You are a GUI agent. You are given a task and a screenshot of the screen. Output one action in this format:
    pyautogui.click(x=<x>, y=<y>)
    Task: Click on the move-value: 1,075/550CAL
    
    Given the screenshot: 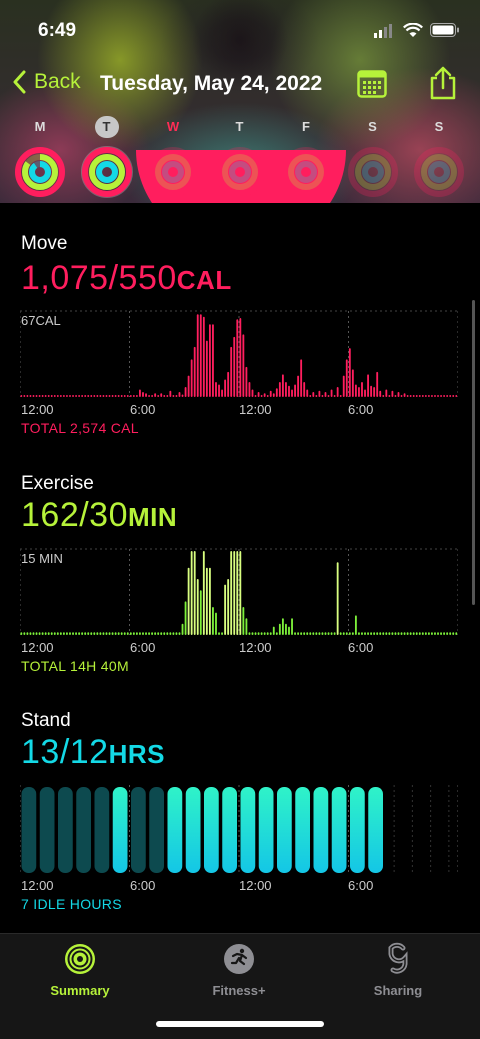 What is the action you would take?
    pyautogui.click(x=126, y=278)
    